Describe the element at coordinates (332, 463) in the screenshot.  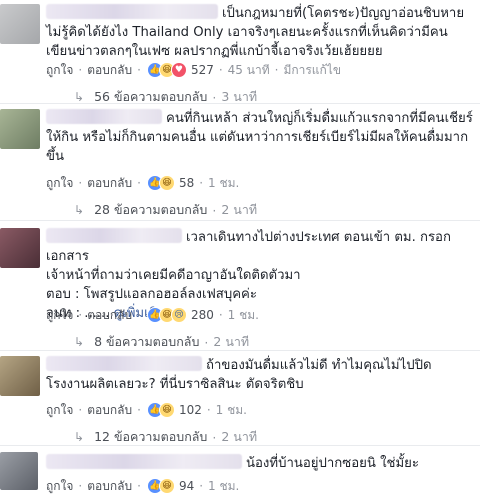
I see `comment-text: น้องที่บ้านอยู่ปากซอยนิ ใช่มั้ยะ` at that location.